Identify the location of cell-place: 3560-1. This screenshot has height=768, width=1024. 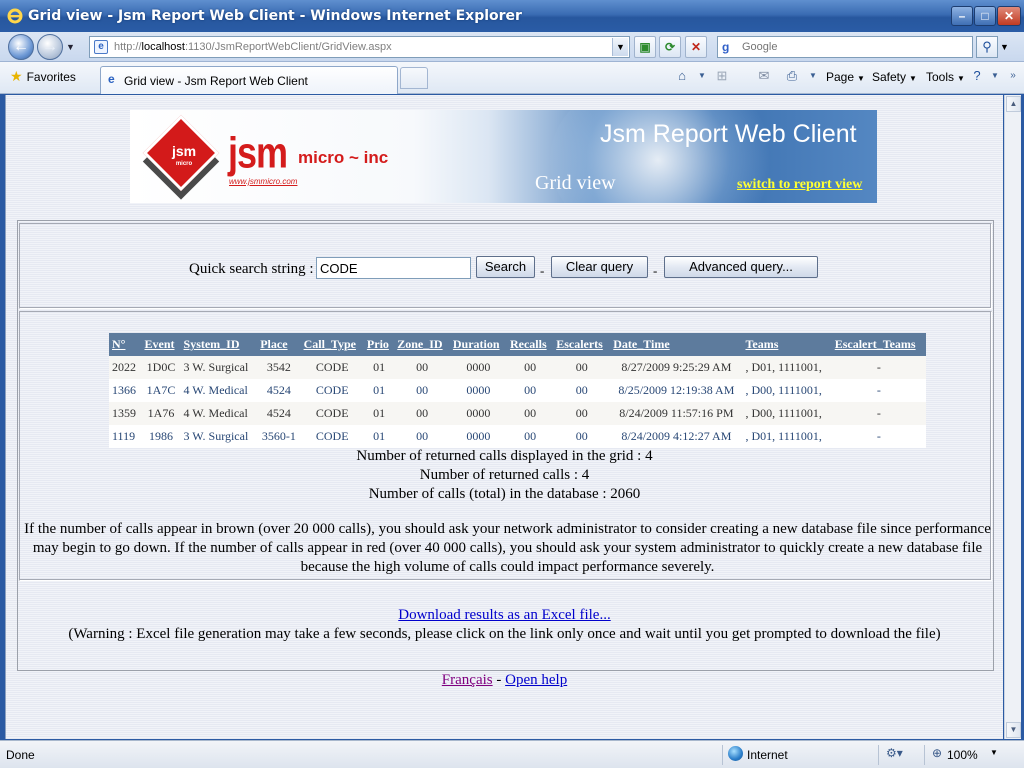
(279, 436).